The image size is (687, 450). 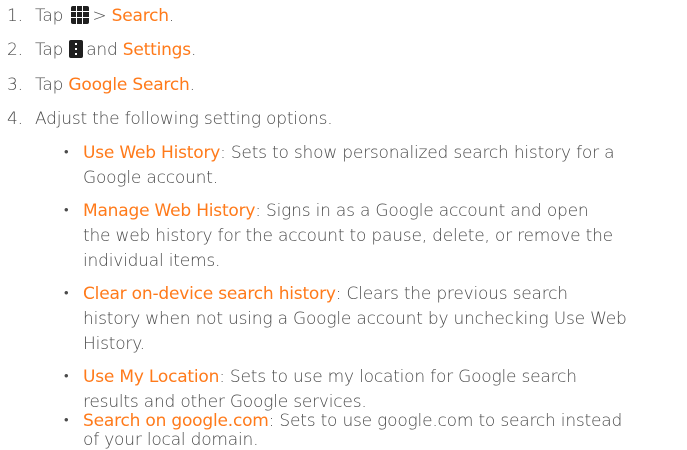 What do you see at coordinates (102, 50) in the screenshot?
I see `joiner: and` at bounding box center [102, 50].